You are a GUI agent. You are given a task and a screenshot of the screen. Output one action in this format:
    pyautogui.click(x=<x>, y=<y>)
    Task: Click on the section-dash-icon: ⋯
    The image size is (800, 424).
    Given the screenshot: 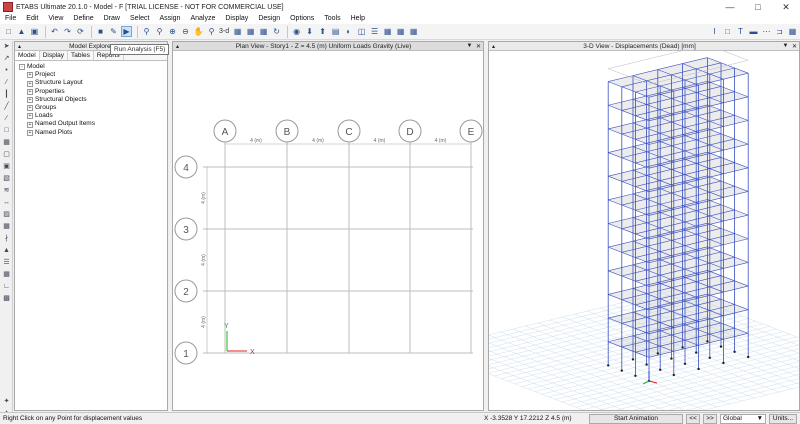 What is the action you would take?
    pyautogui.click(x=766, y=31)
    